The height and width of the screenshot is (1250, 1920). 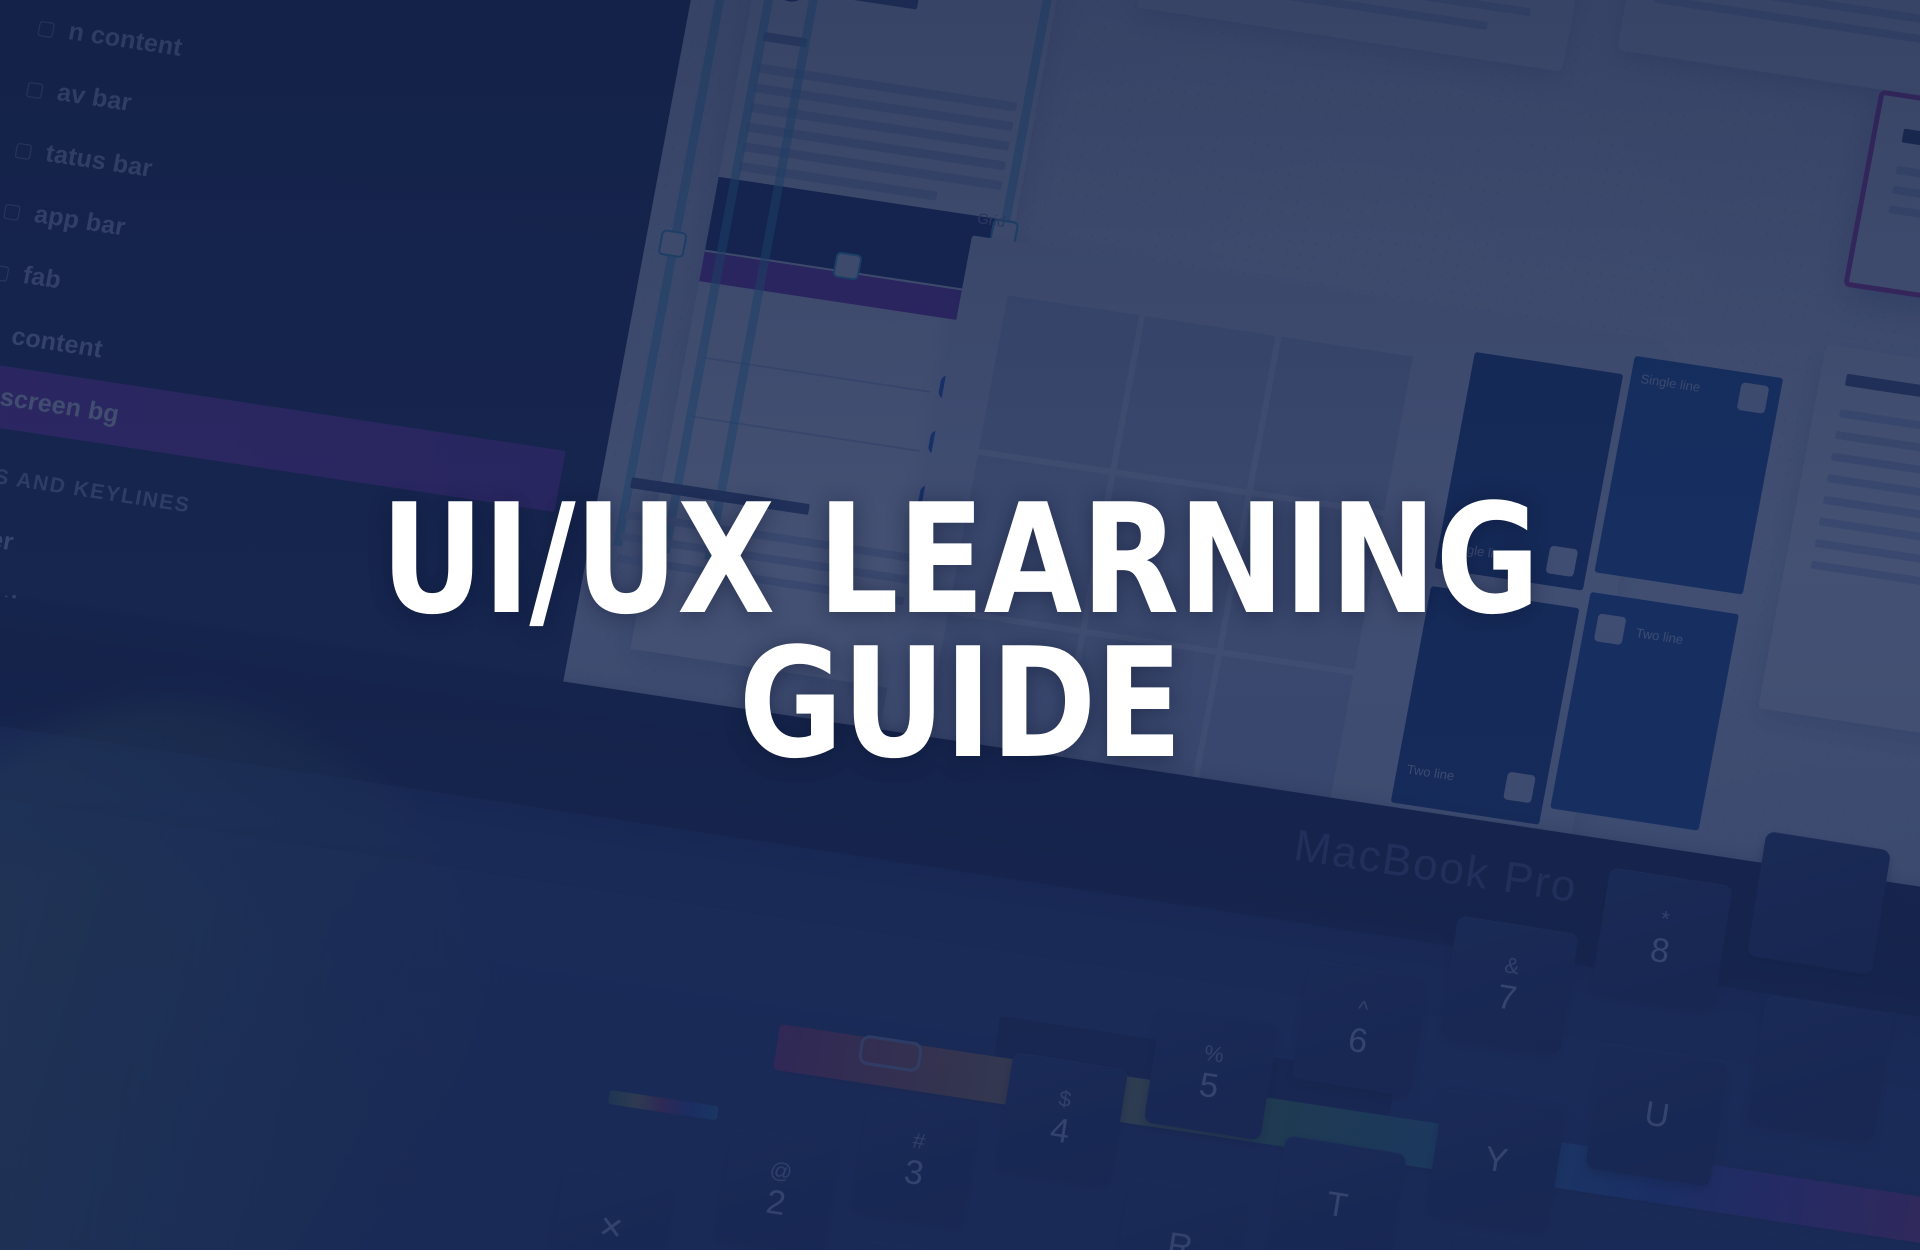 What do you see at coordinates (960, 559) in the screenshot?
I see `hero-title-line-1: UI/UX LEARNING` at bounding box center [960, 559].